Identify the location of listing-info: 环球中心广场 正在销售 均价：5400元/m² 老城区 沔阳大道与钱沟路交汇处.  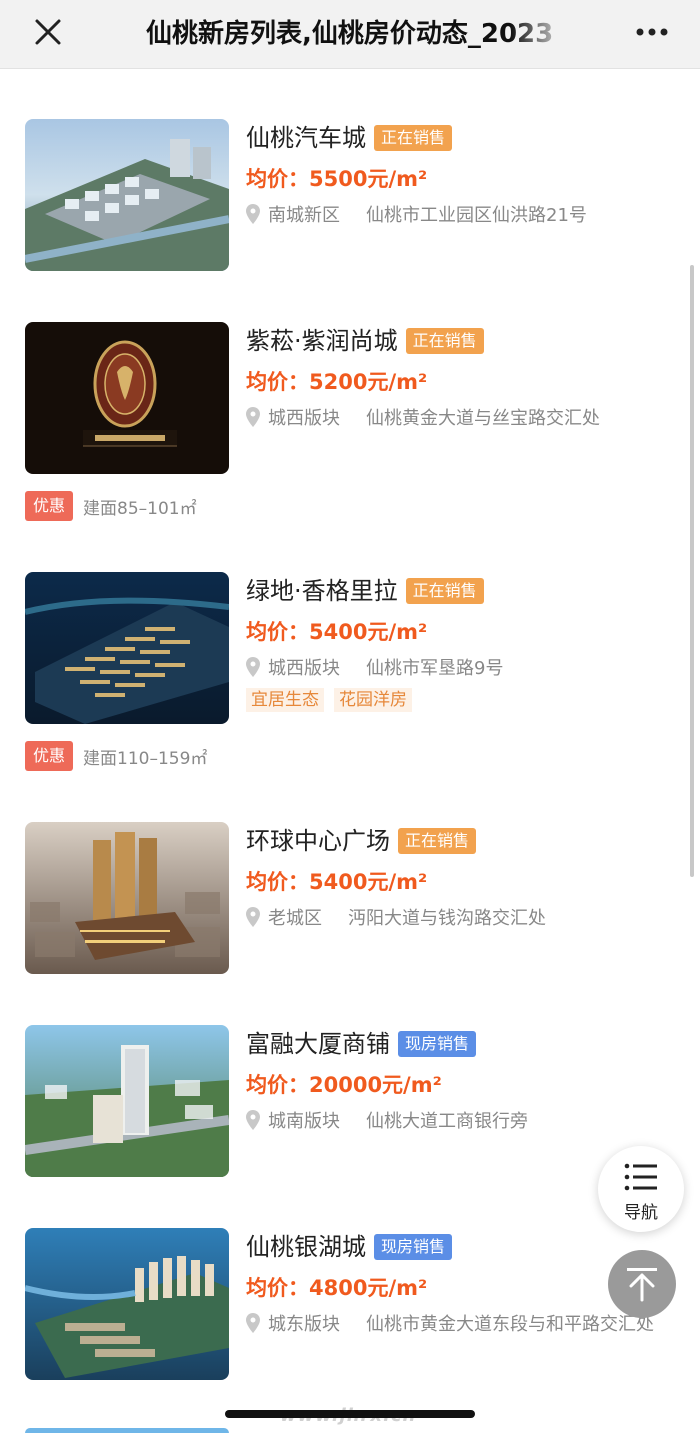
(461, 876).